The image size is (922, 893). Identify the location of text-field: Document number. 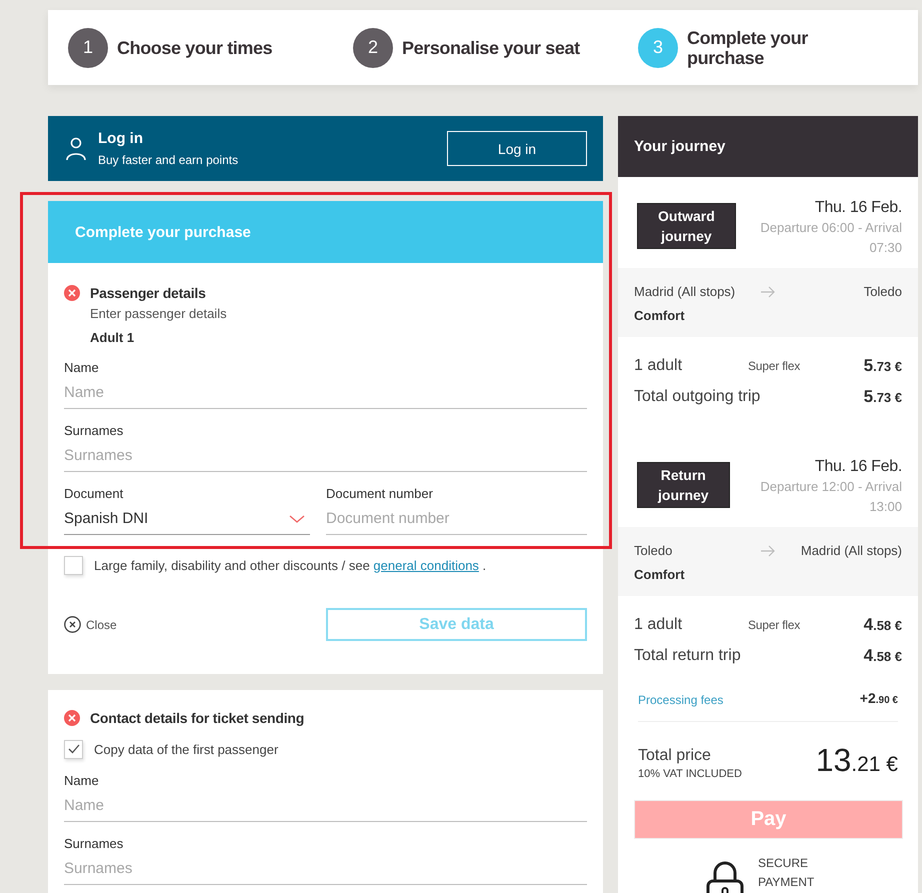
(456, 519).